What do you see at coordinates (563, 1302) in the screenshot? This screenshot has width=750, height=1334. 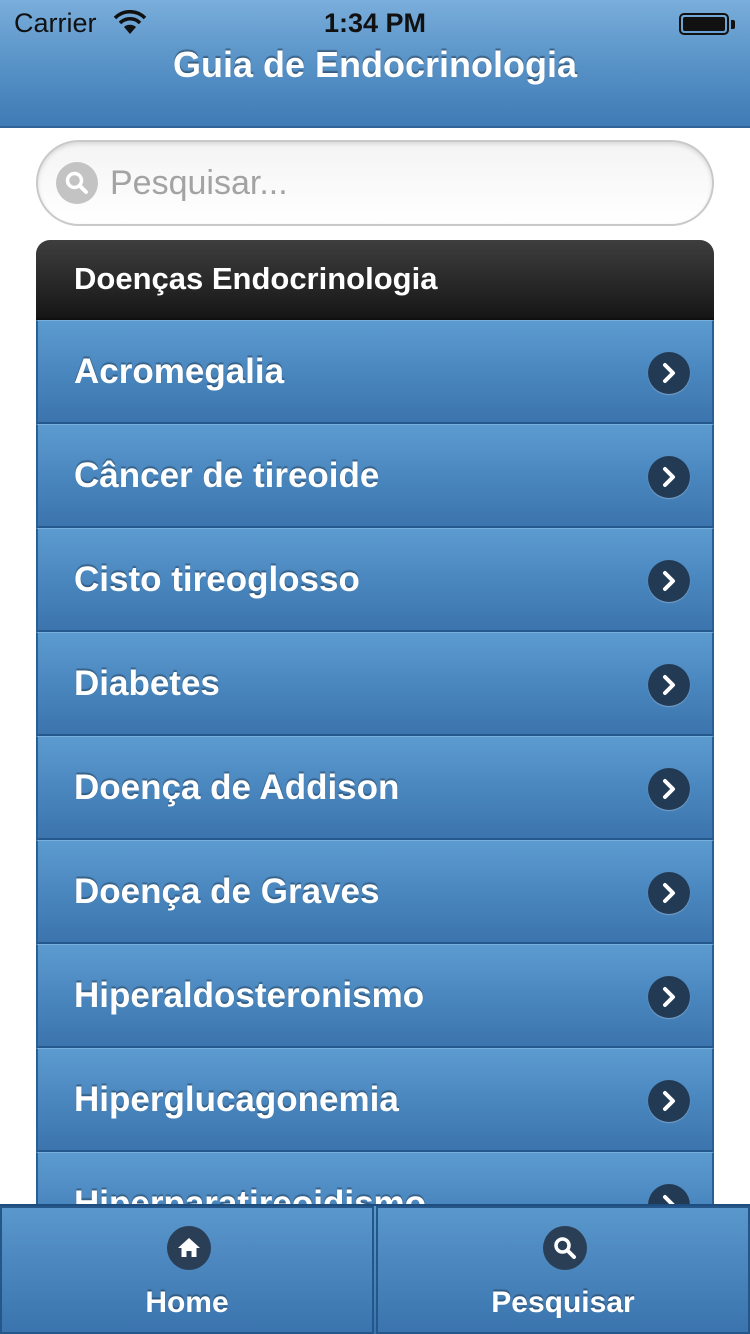 I see `tab-search-label: Pesquisar` at bounding box center [563, 1302].